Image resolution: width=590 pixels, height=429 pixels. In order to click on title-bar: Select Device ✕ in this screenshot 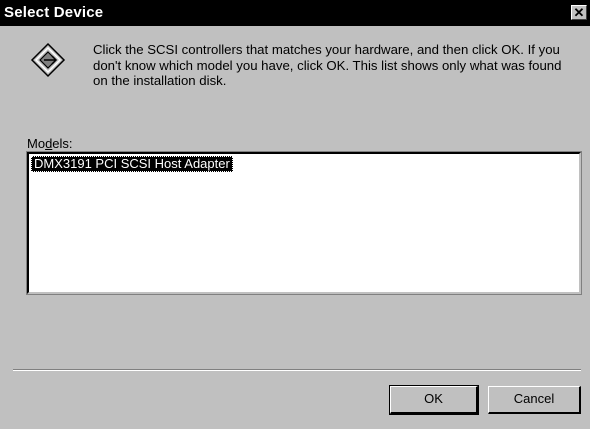, I will do `click(295, 13)`.